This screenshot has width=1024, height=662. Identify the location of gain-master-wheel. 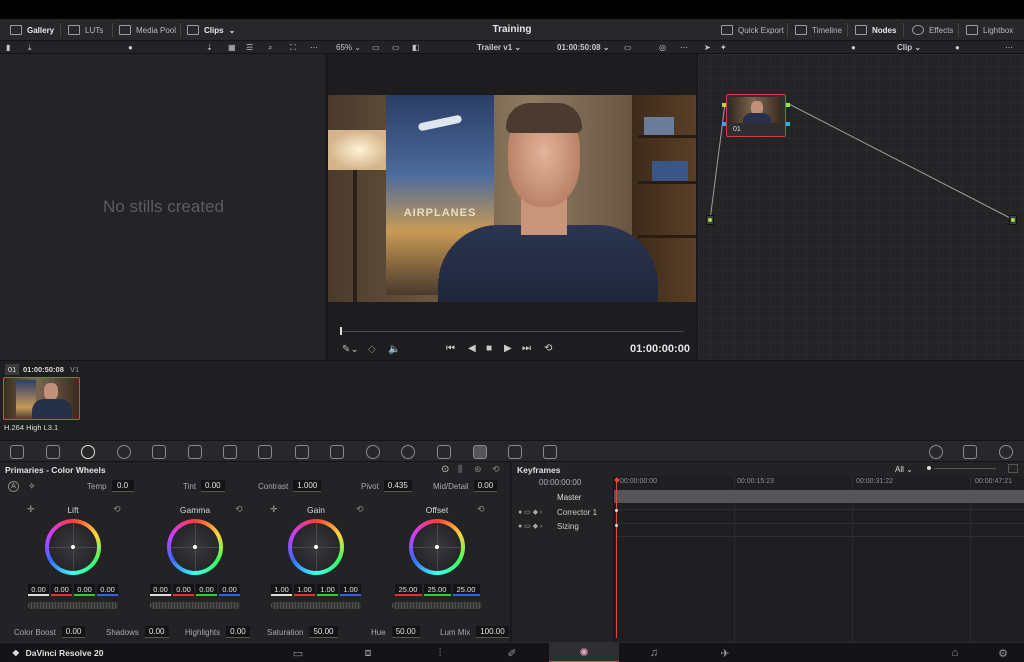
(316, 605).